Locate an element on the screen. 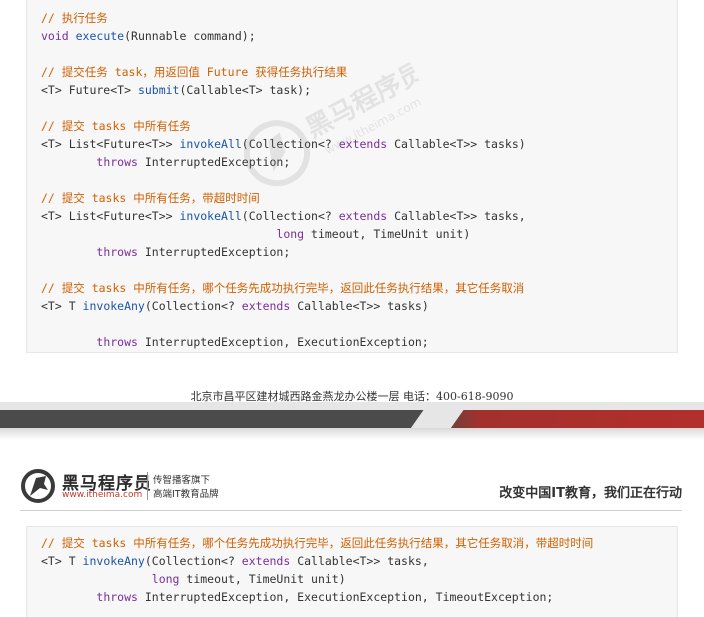 Image resolution: width=704 pixels, height=617 pixels. code-token: (Callable<T> task); is located at coordinates (245, 90).